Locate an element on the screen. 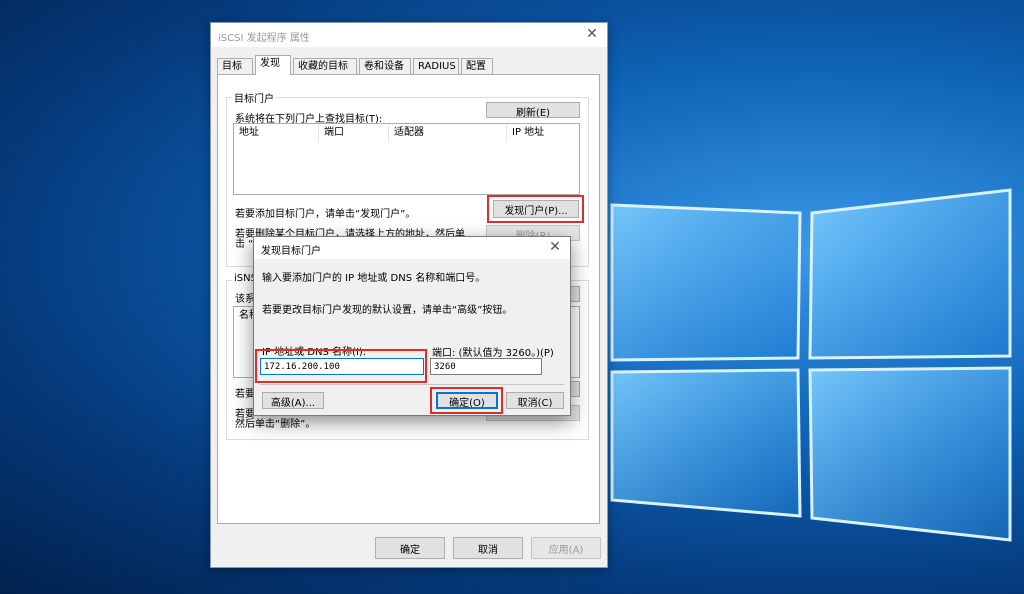 Image resolution: width=1024 pixels, height=594 pixels. column-port: 端口 is located at coordinates (354, 133).